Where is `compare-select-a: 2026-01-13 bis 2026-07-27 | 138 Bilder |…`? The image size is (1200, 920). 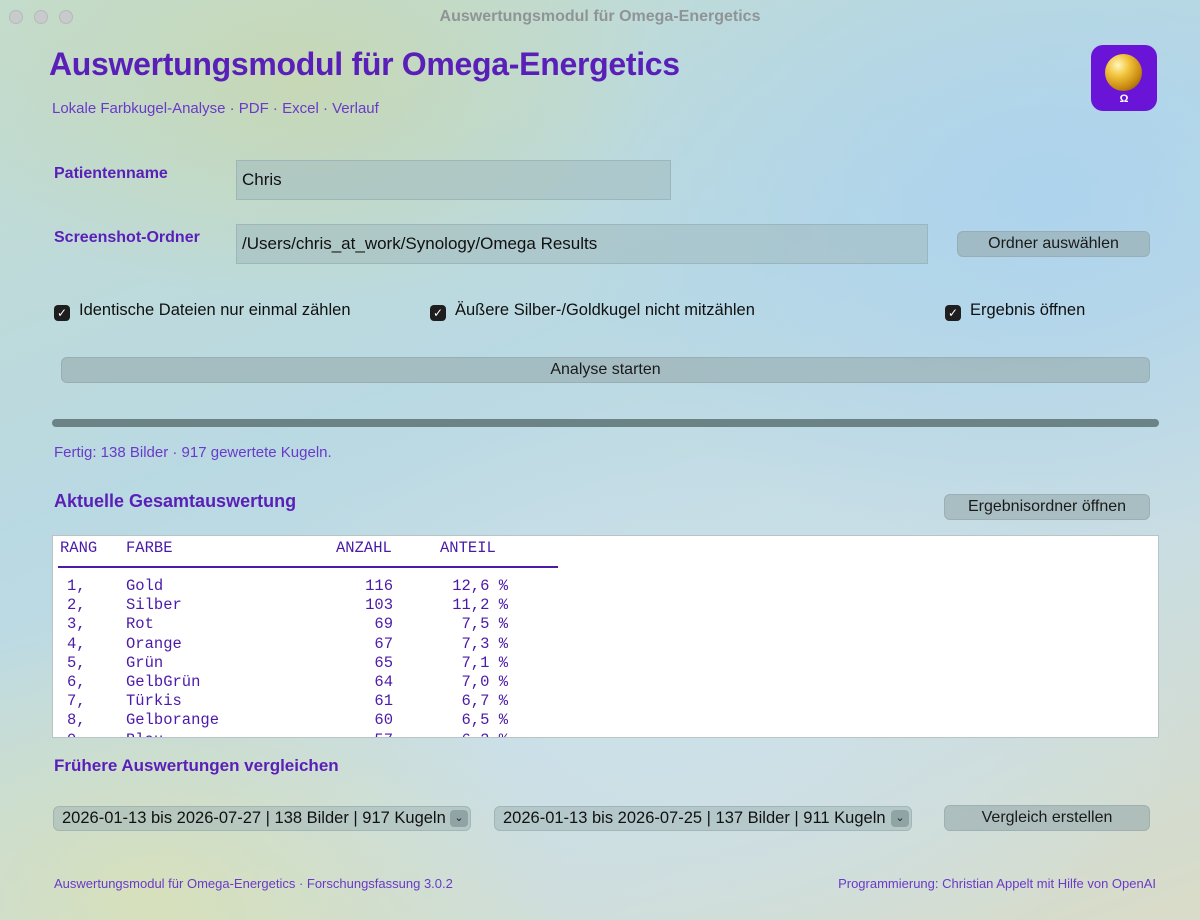 compare-select-a: 2026-01-13 bis 2026-07-27 | 138 Bilder |… is located at coordinates (262, 818).